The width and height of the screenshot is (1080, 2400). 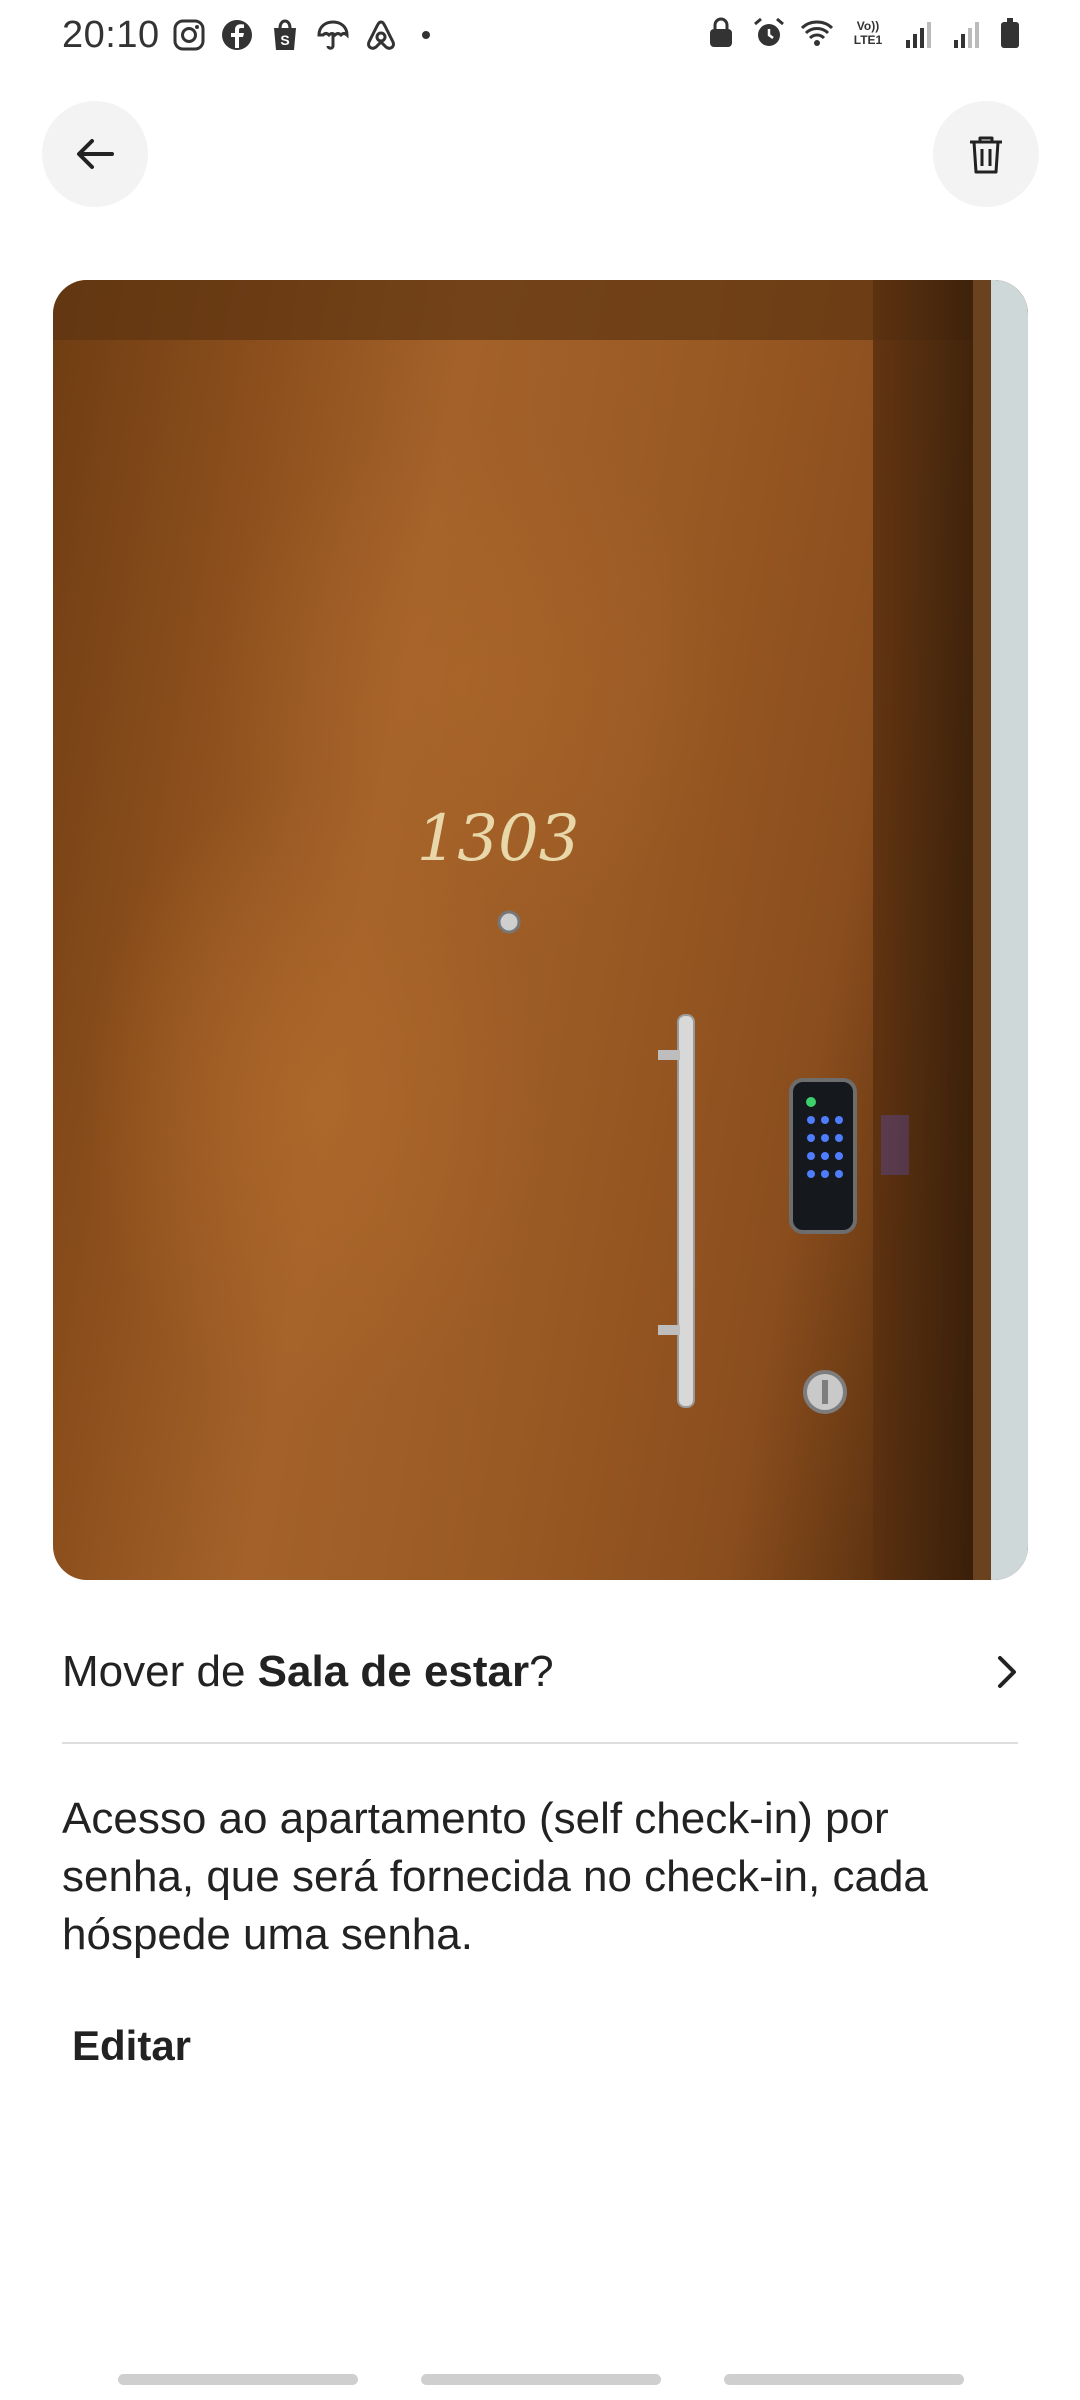 What do you see at coordinates (868, 40) in the screenshot?
I see `svg-text: LTE1` at bounding box center [868, 40].